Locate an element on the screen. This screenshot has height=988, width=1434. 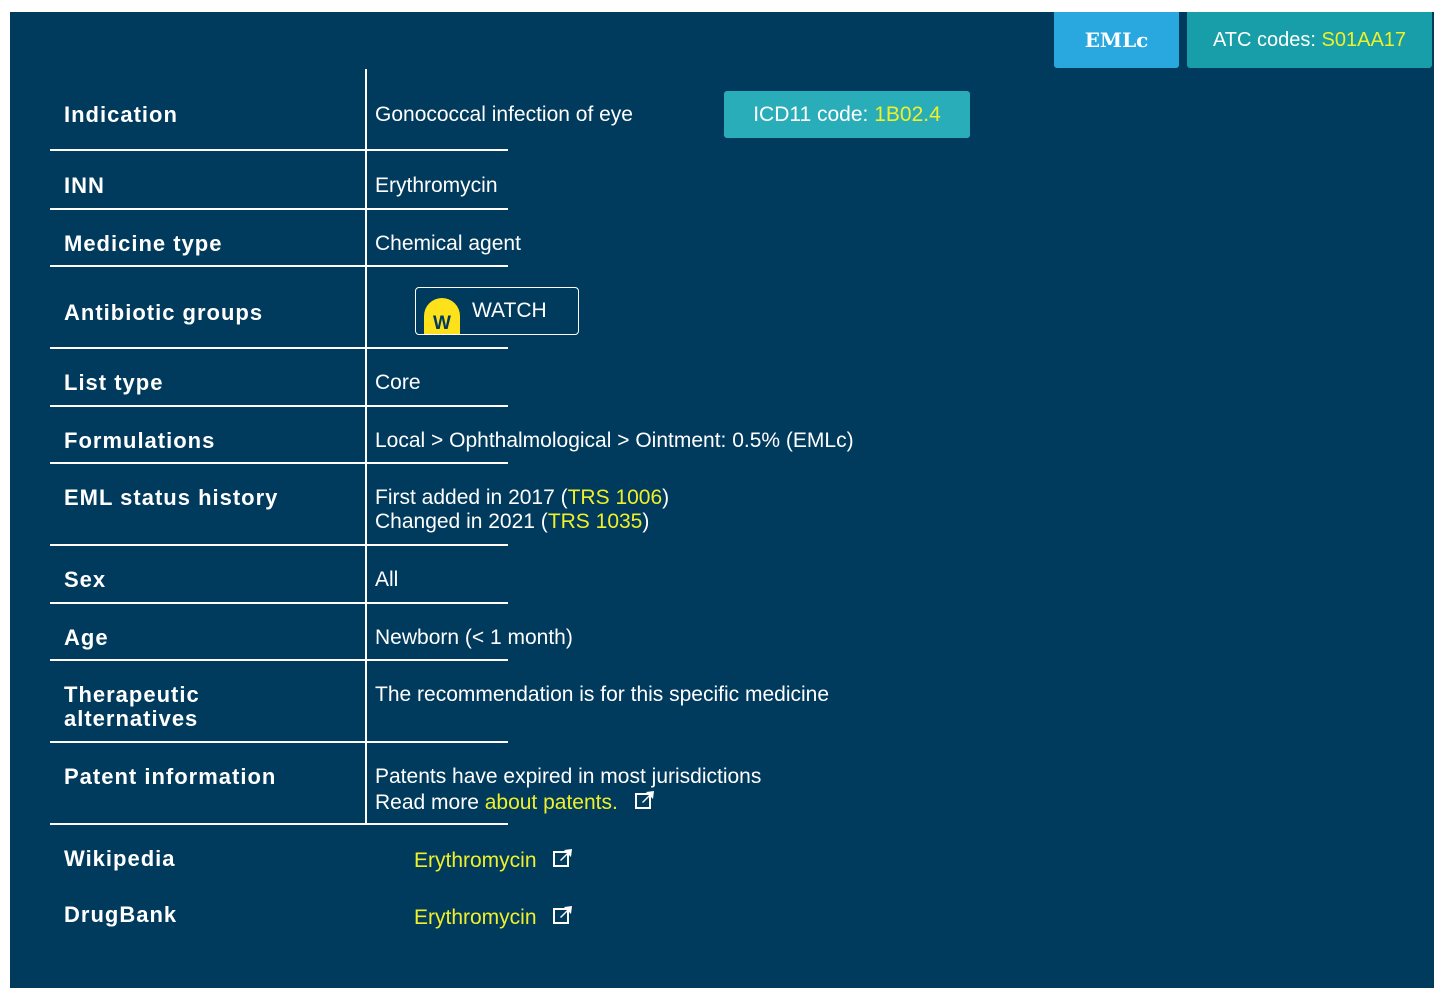
eml-status-line-1-suffix: ) is located at coordinates (666, 497).